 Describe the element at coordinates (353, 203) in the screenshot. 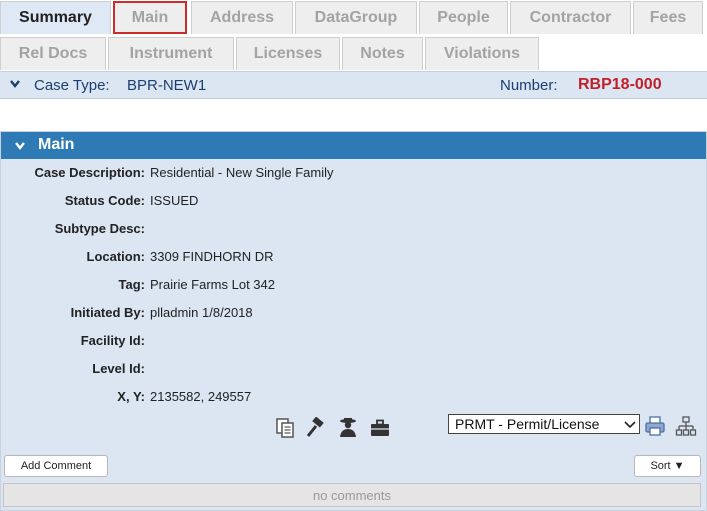

I see `field-status-code: Status Code: ISSUED` at that location.